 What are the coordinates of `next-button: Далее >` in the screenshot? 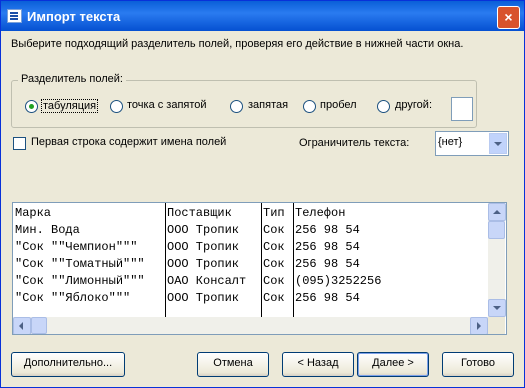 It's located at (393, 364).